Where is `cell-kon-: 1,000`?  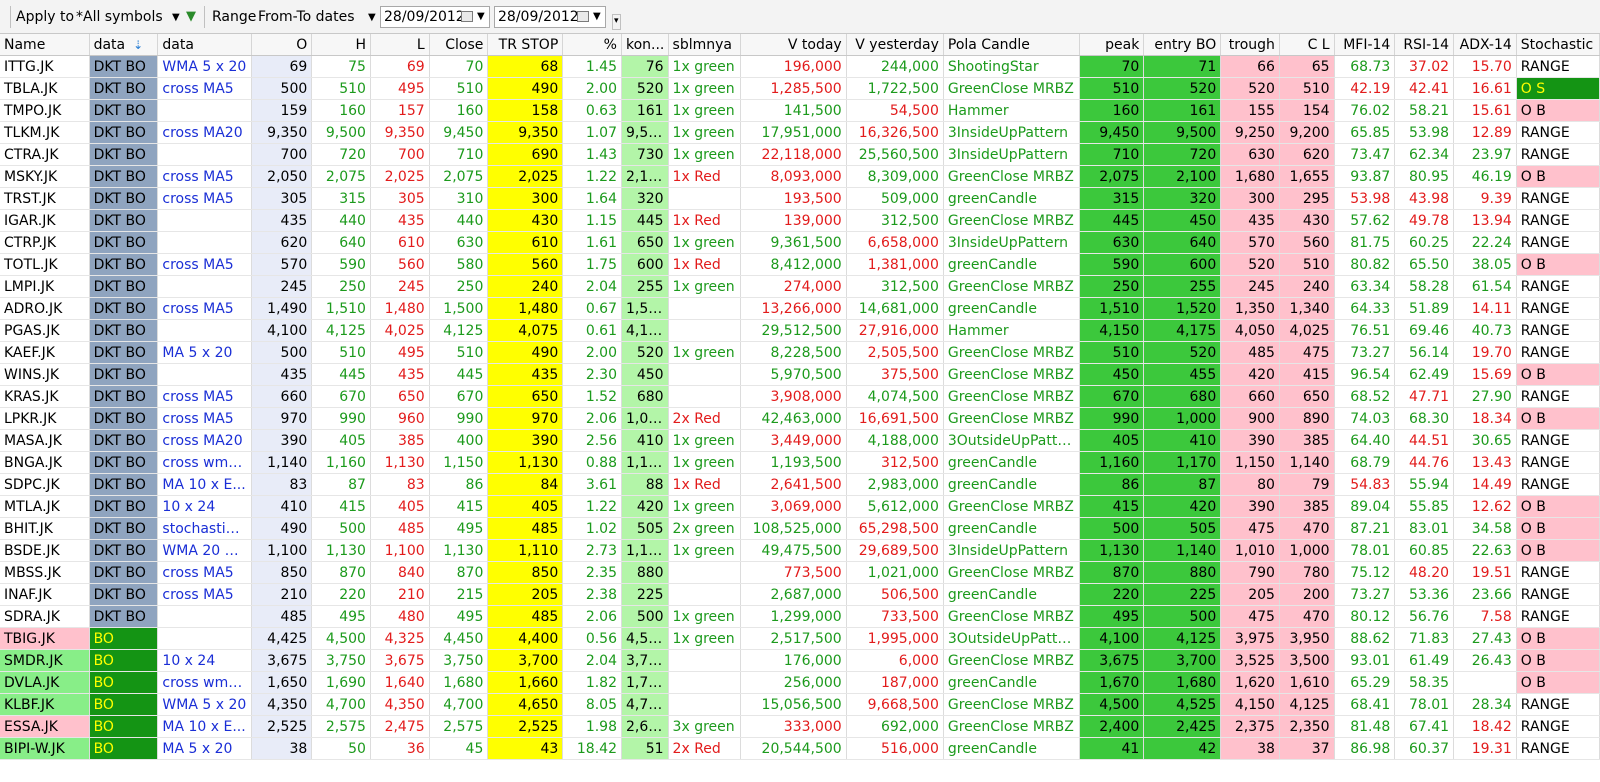
cell-kon-: 1,000 is located at coordinates (645, 418).